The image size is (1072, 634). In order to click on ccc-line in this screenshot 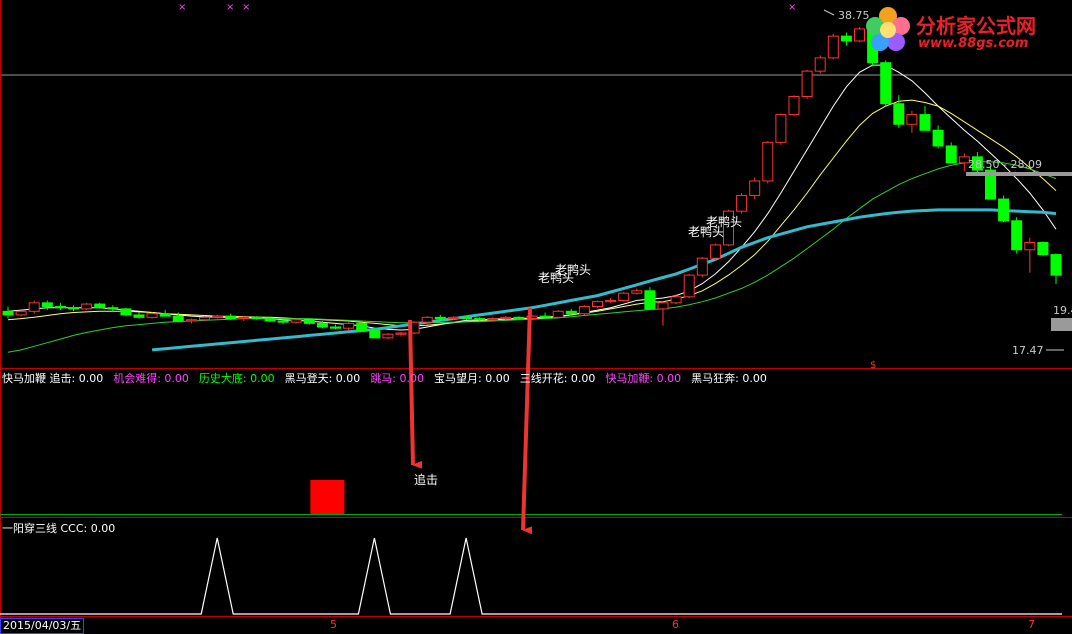, I will do `click(531, 576)`.